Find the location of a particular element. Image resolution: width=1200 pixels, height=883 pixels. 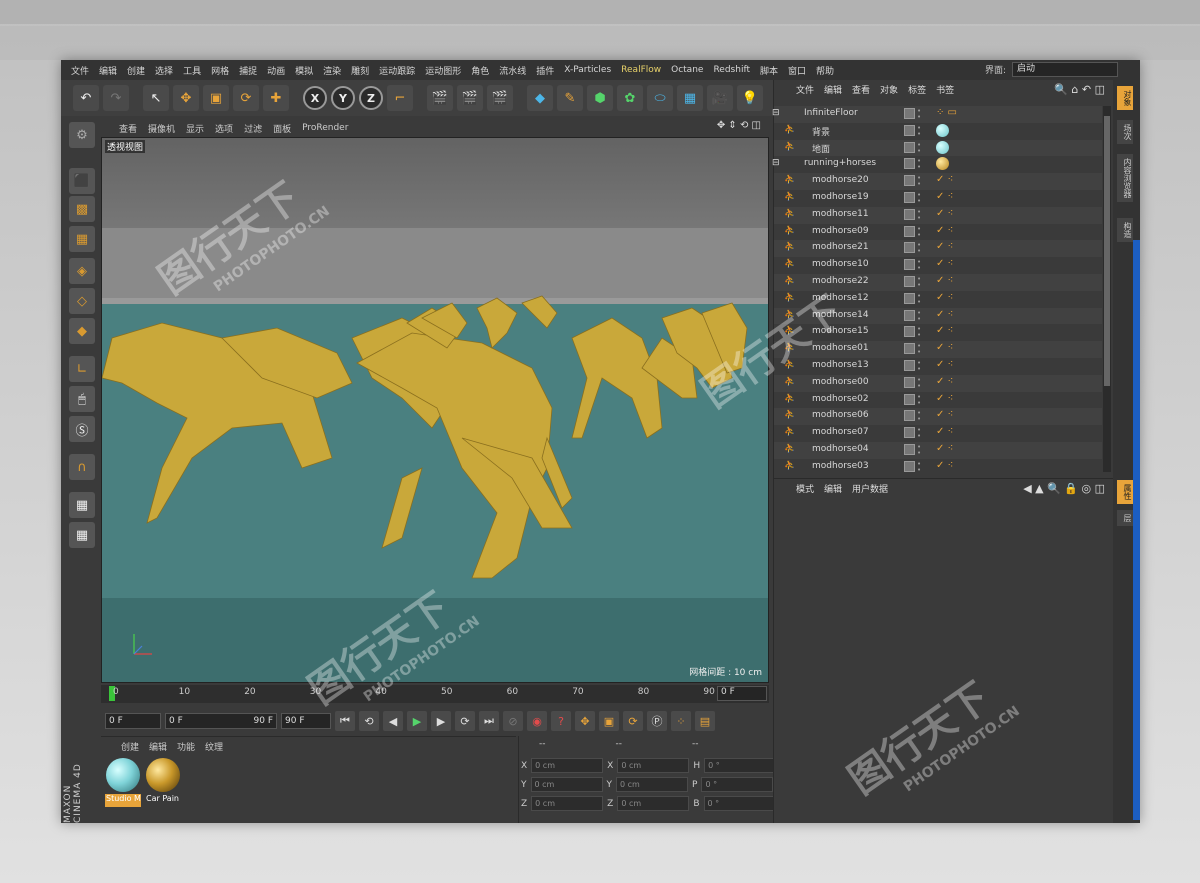

object-name: modhorse07 is located at coordinates (840, 432).